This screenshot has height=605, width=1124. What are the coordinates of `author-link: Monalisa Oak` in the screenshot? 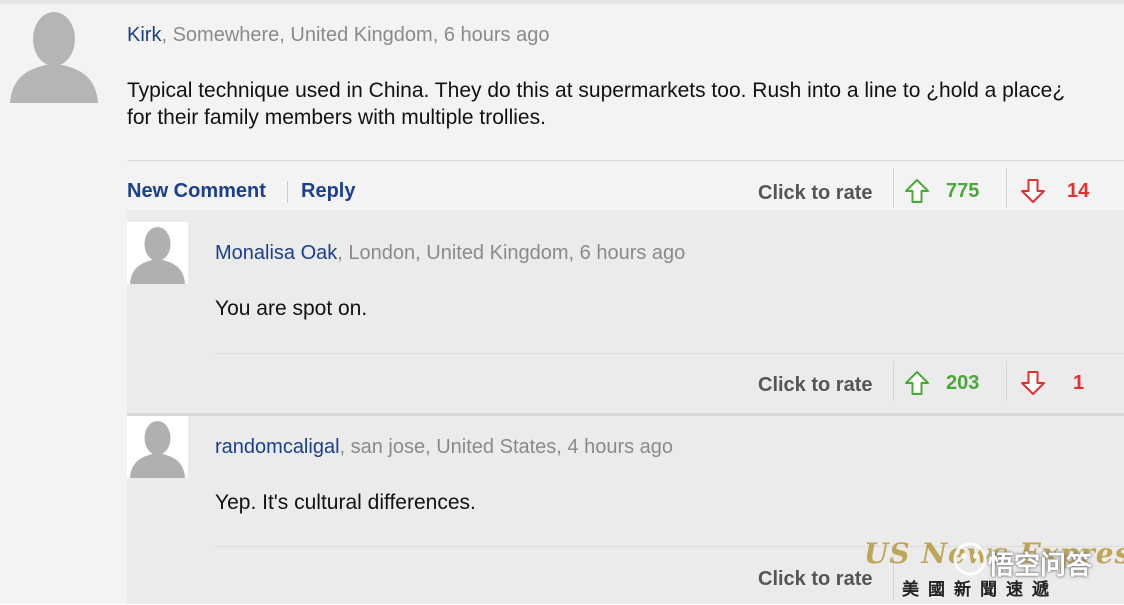 It's located at (276, 253).